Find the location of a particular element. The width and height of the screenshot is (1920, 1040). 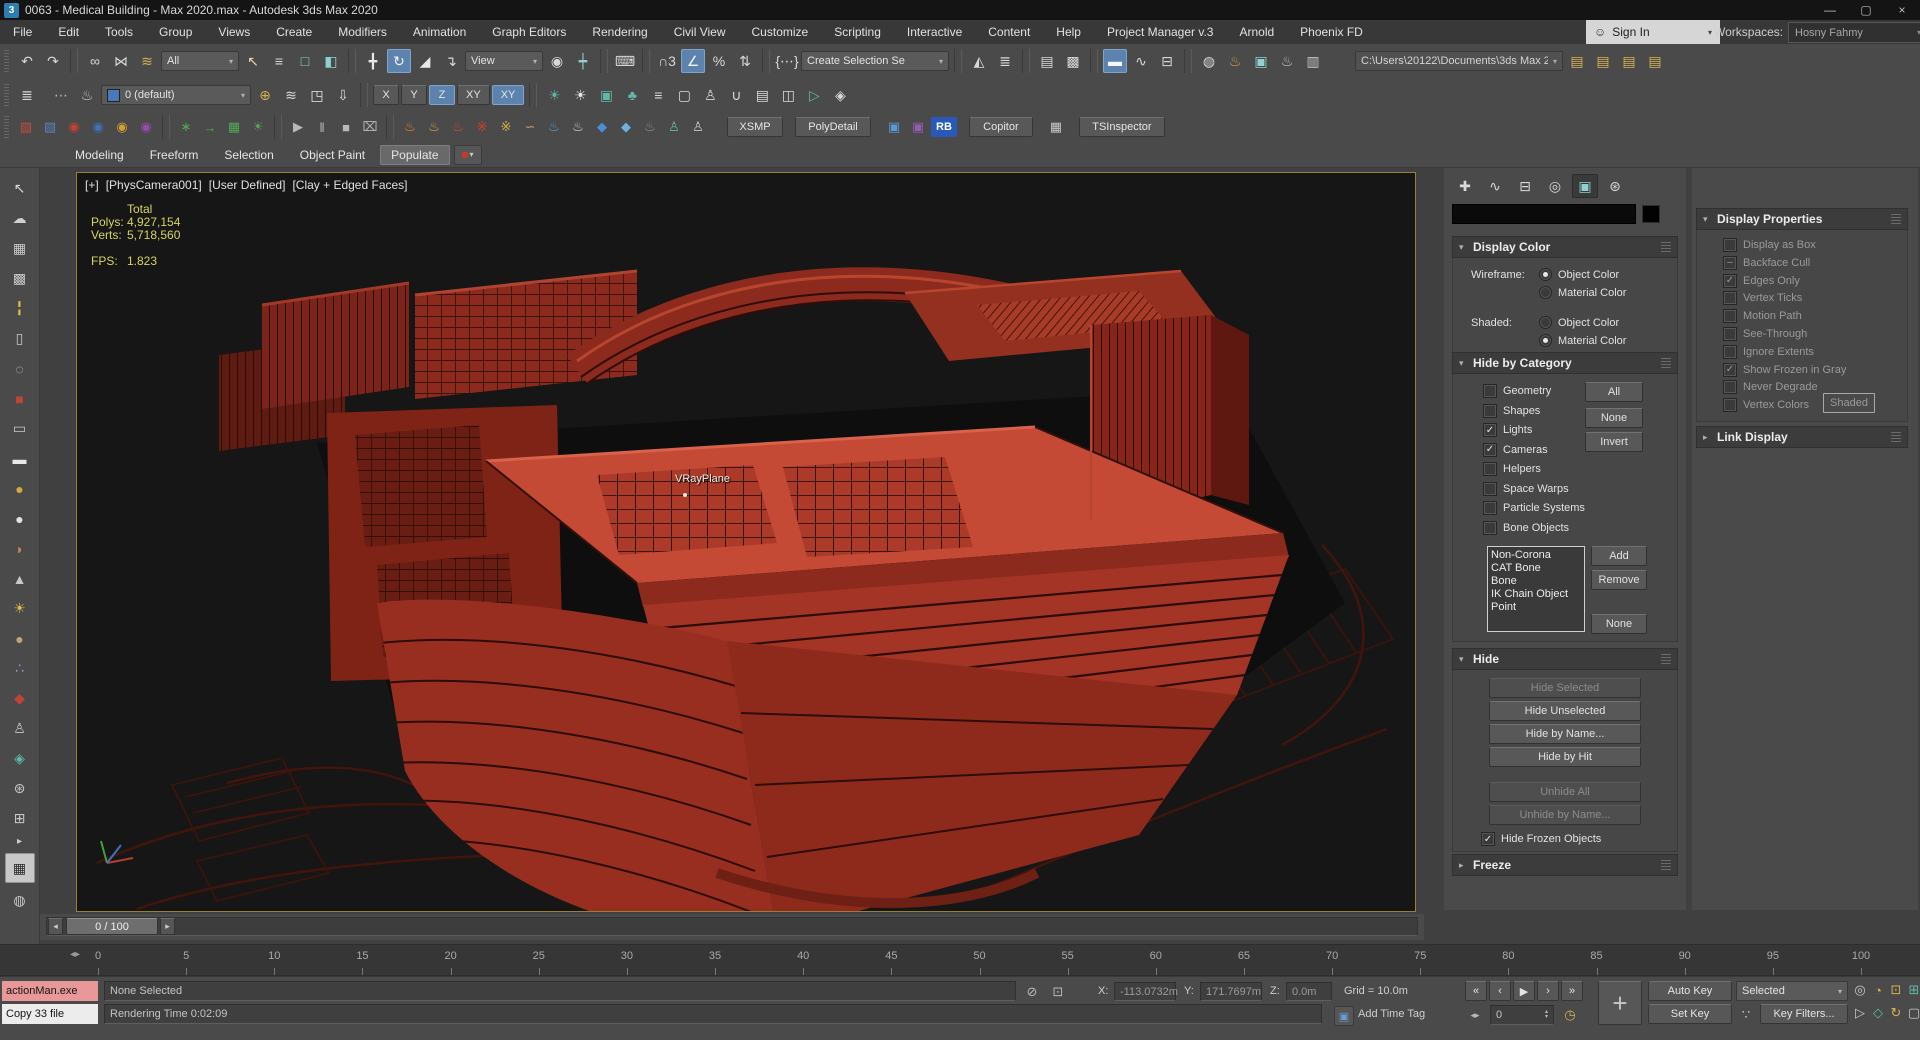

frame-step-icons: ◂▸ is located at coordinates (1475, 1015).